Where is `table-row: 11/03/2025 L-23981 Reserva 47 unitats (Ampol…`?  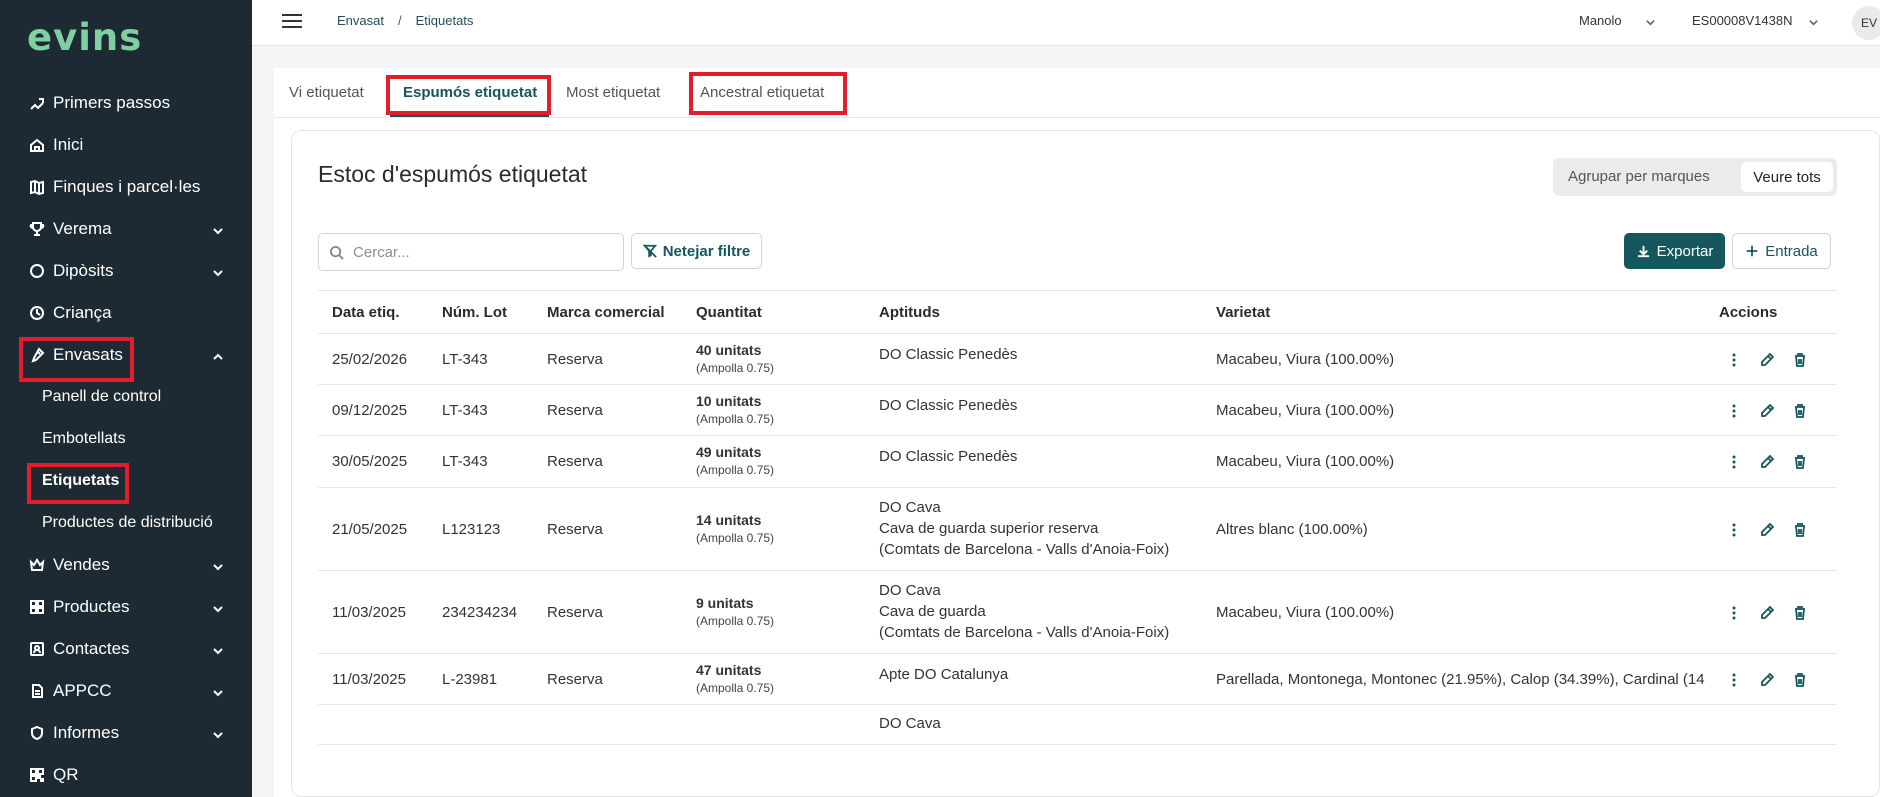 table-row: 11/03/2025 L-23981 Reserva 47 unitats (Ampol… is located at coordinates (1077, 679).